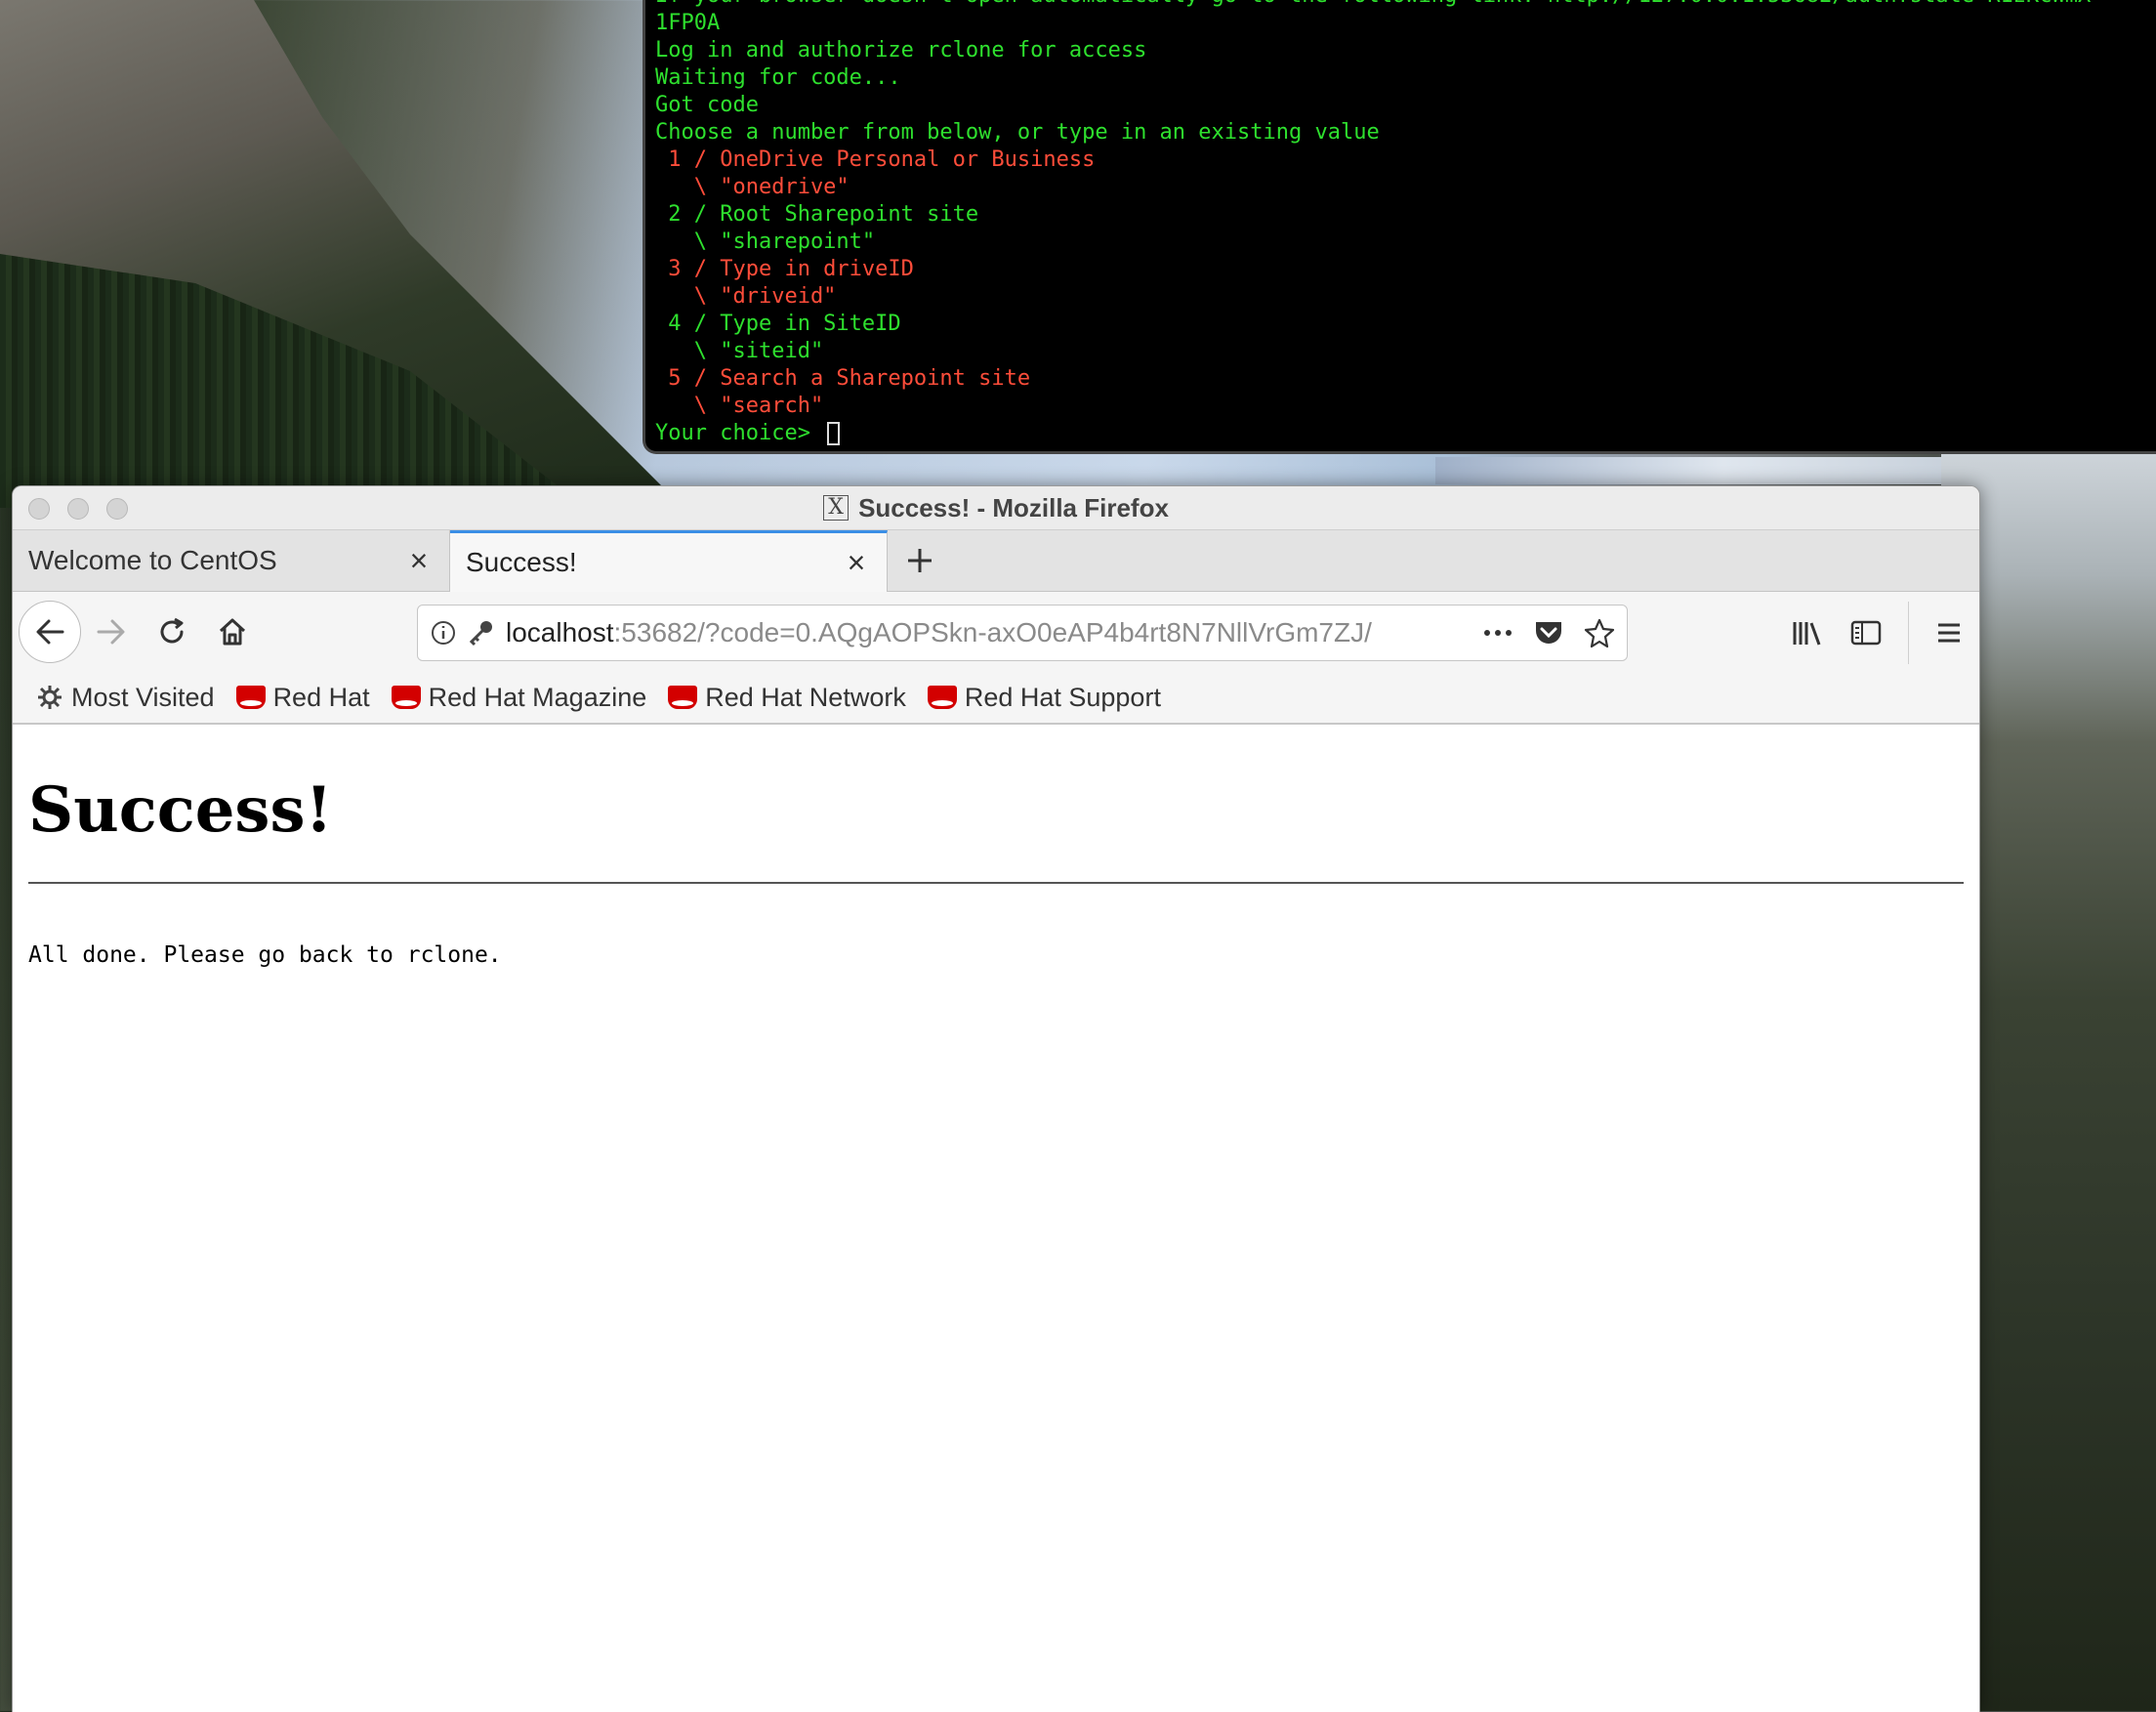 This screenshot has width=2156, height=1712. I want to click on window-titlebar: X Success! - Mozilla Firefox, so click(996, 508).